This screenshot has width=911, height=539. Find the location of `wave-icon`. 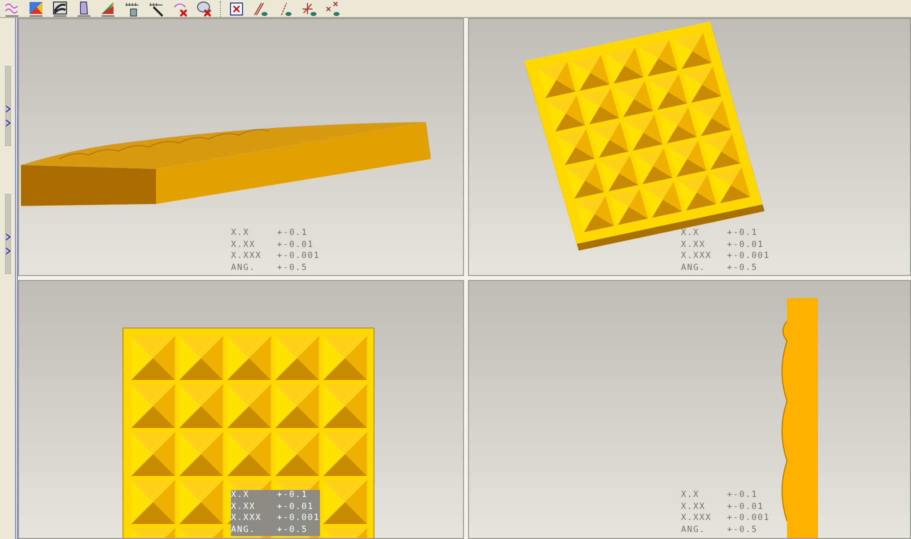

wave-icon is located at coordinates (12, 8).